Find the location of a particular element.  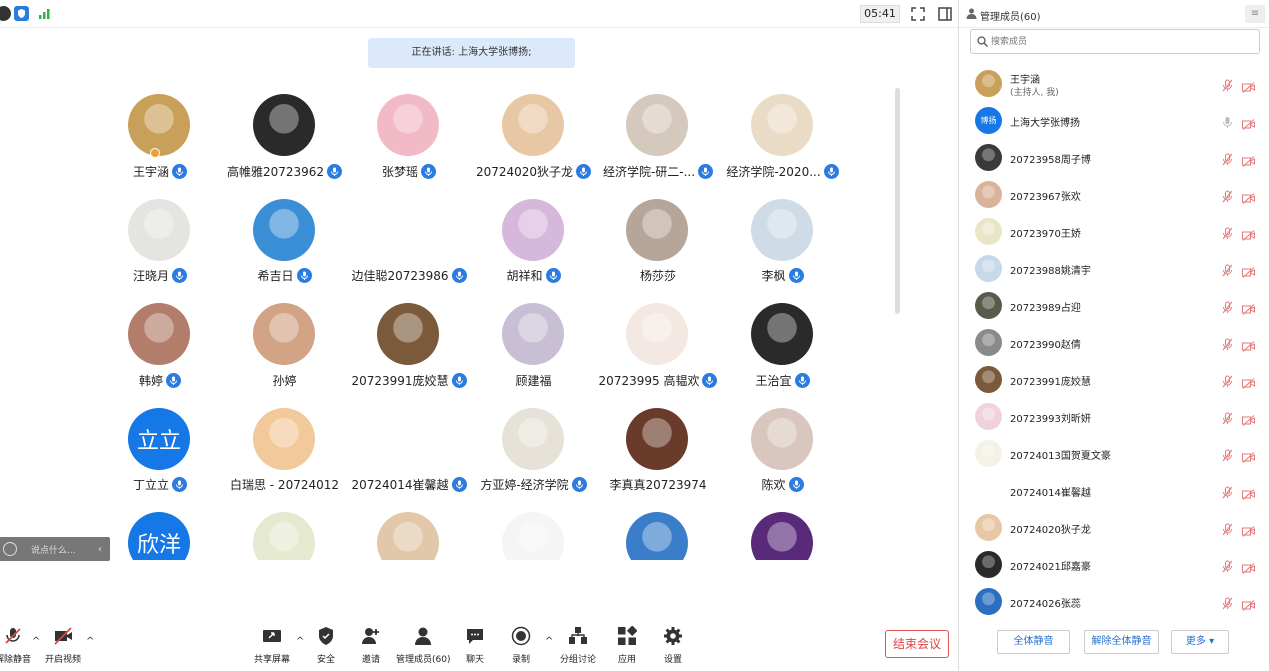

participant-tile: 张梦瑶 is located at coordinates (409, 146).